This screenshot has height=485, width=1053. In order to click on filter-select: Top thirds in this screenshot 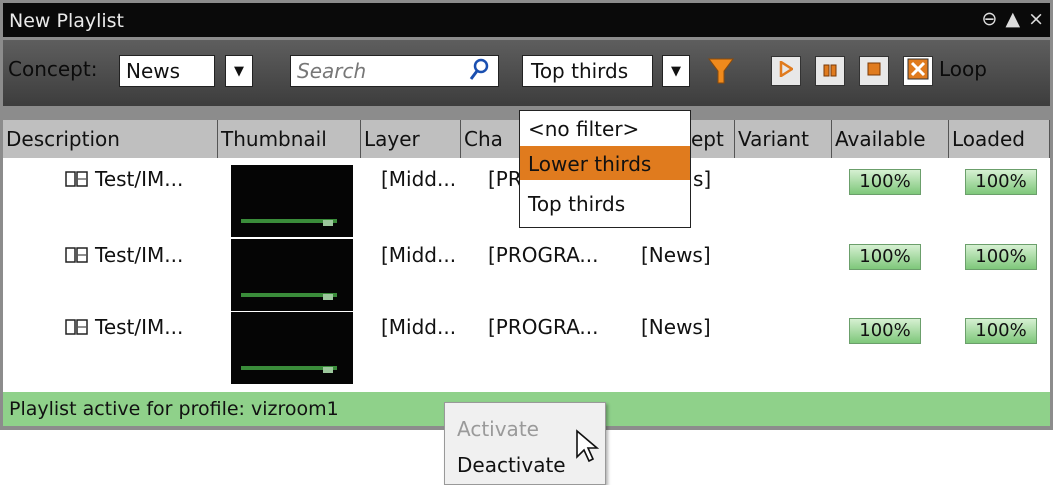, I will do `click(587, 71)`.